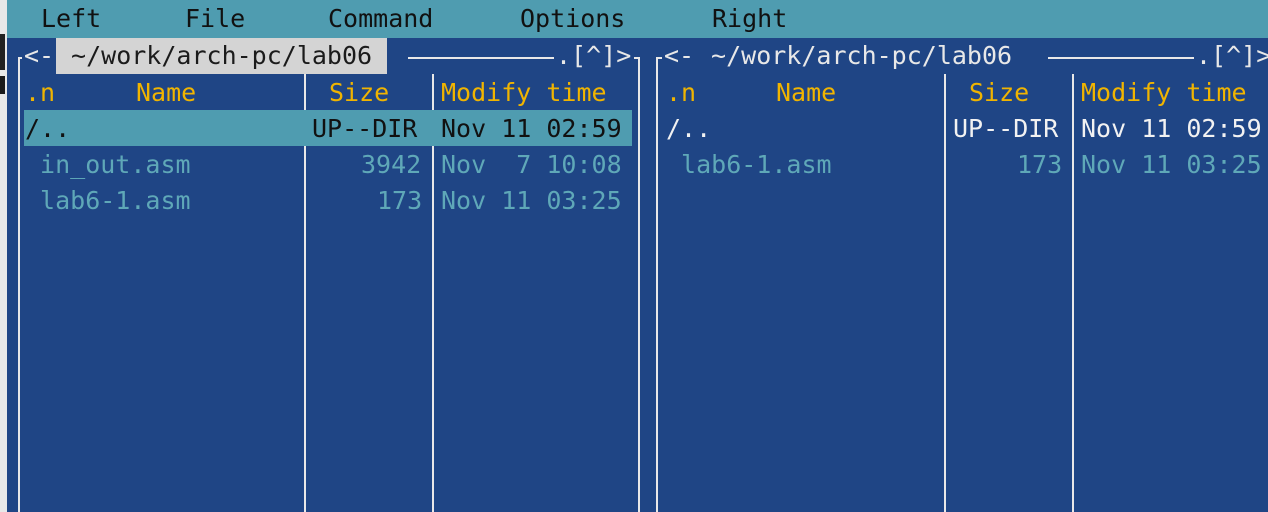  Describe the element at coordinates (222, 56) in the screenshot. I see `left-panel-path: ~/work/arch-pc/lab06` at that location.